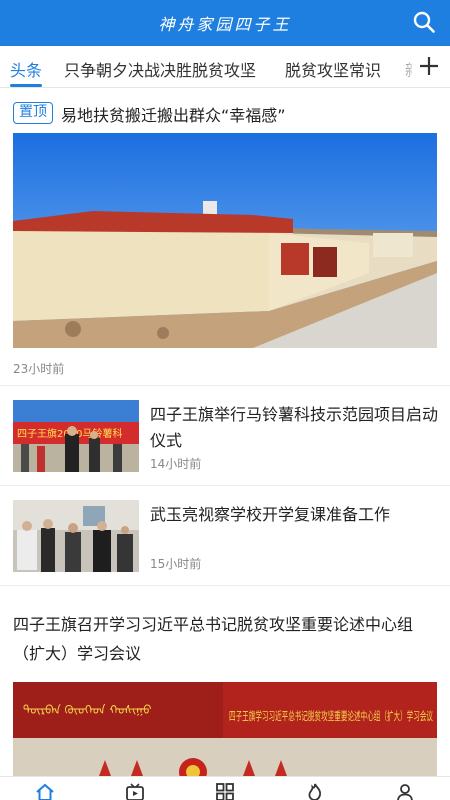  What do you see at coordinates (331, 716) in the screenshot?
I see `meeting-banner-text: 四子王旗学习习近平总书记脱贫攻坚重要论述中心组（扩大）学习会议` at bounding box center [331, 716].